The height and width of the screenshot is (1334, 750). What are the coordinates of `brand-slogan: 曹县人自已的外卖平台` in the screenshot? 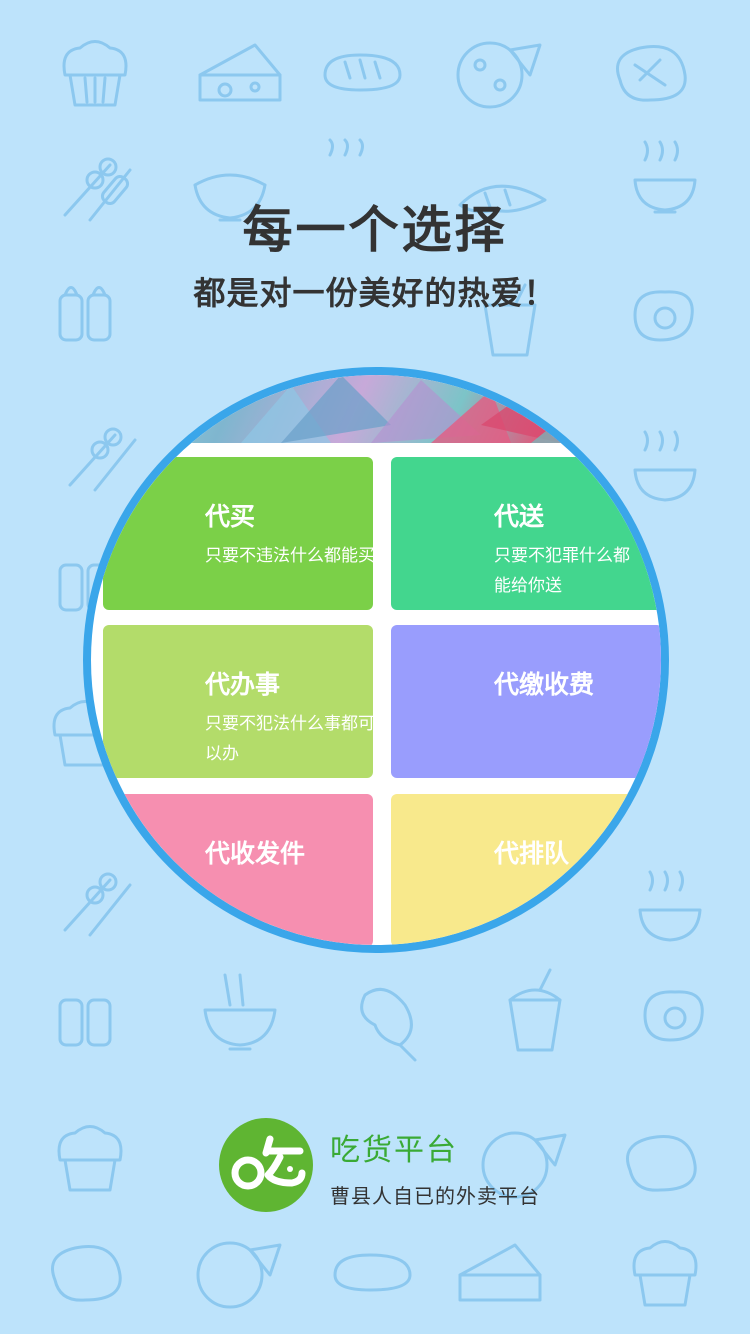 It's located at (435, 1196).